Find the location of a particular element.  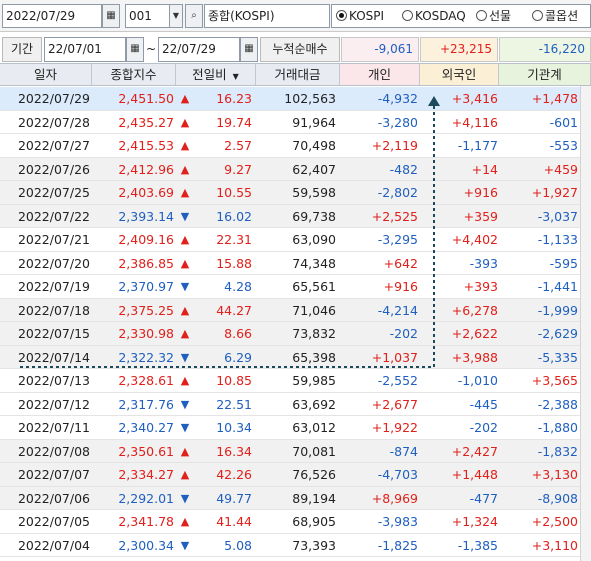

cell-change: 42.26 is located at coordinates (234, 474).